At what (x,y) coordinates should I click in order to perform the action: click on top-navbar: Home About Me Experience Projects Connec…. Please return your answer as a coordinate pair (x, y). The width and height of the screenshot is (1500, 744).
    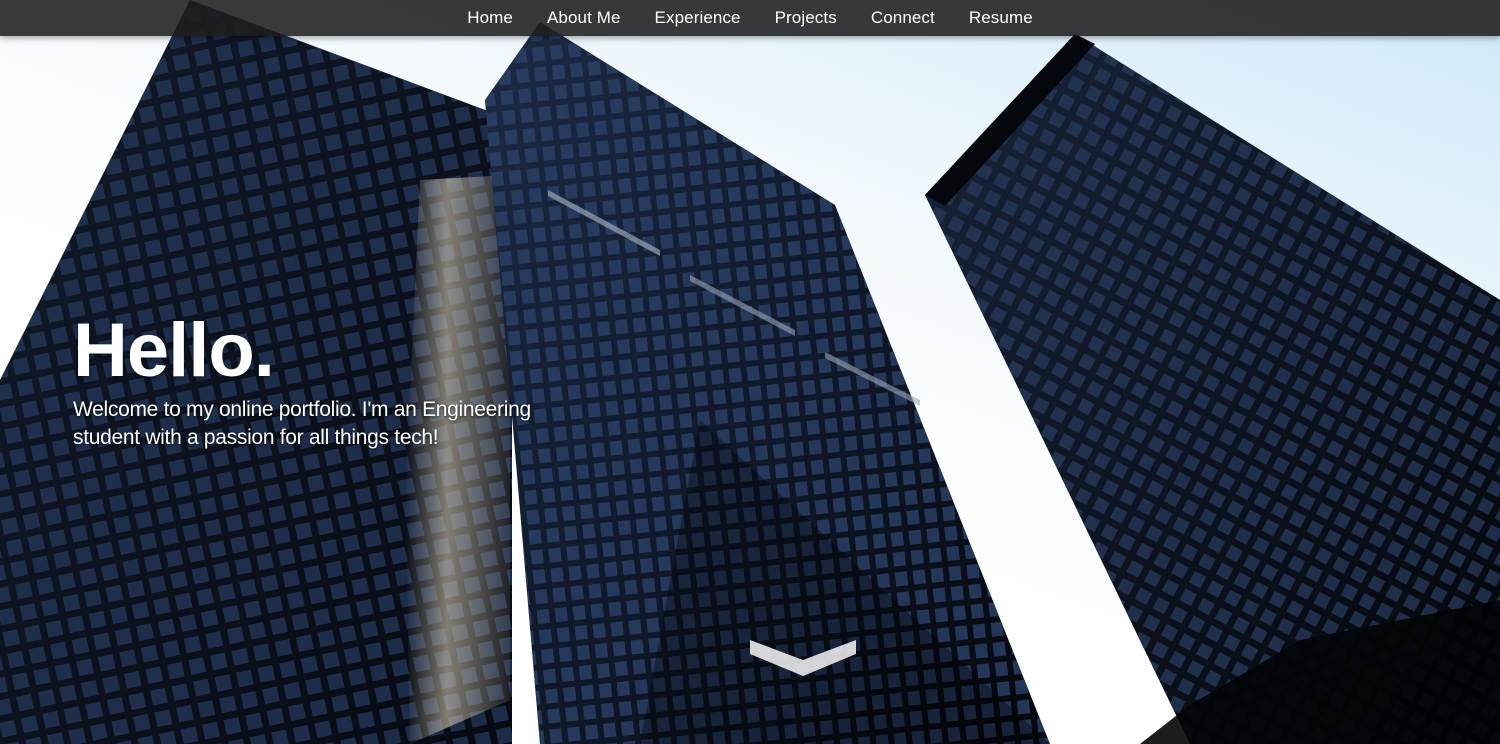
    Looking at the image, I should click on (750, 18).